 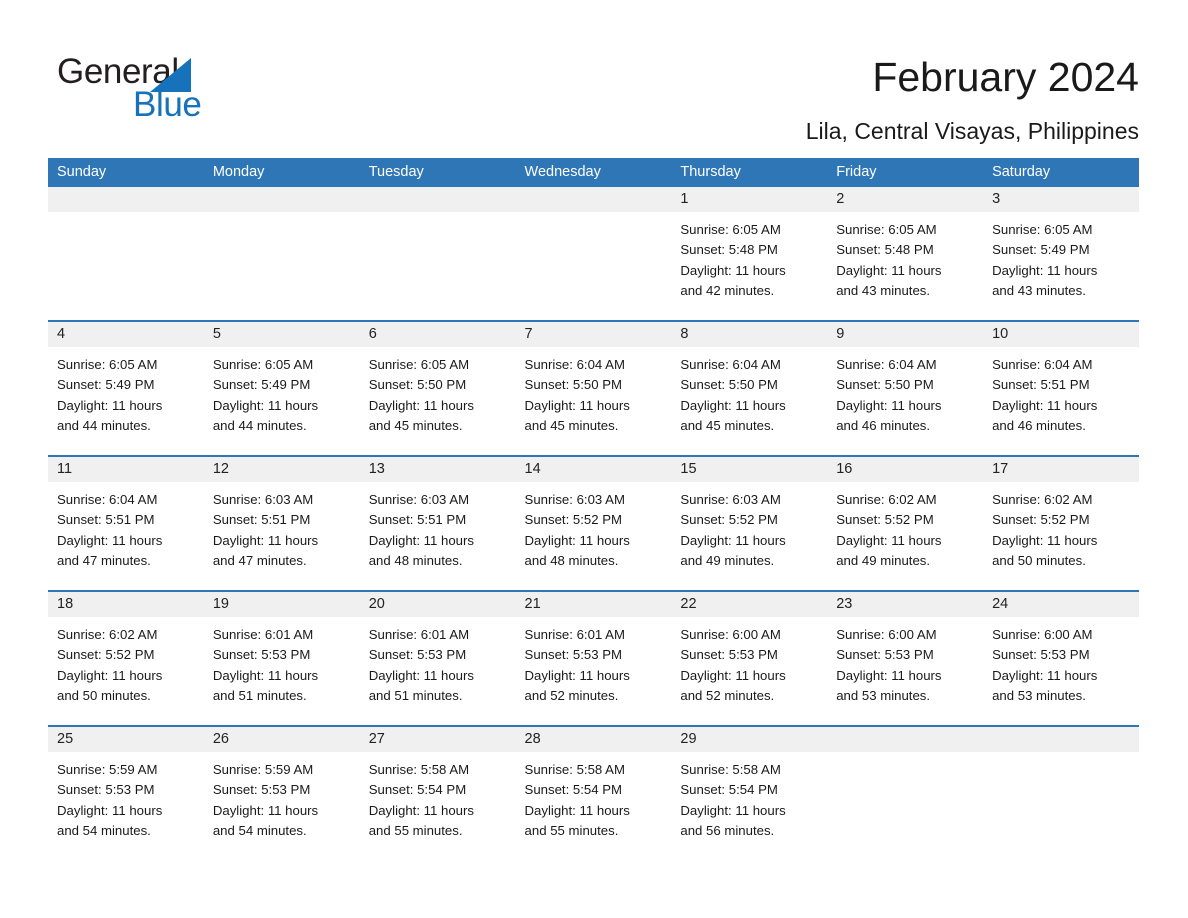 What do you see at coordinates (1039, 290) in the screenshot?
I see `daylight-text-line2: and 43 minutes.` at bounding box center [1039, 290].